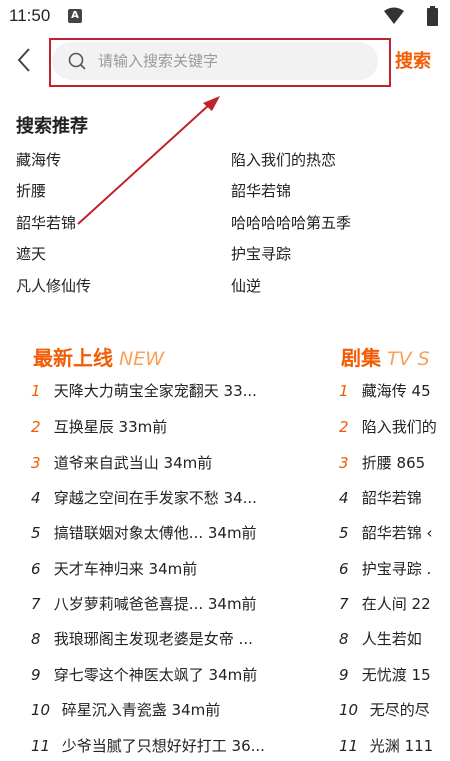 Image resolution: width=450 pixels, height=761 pixels. Describe the element at coordinates (391, 639) in the screenshot. I see `item-title: 人生若如` at that location.